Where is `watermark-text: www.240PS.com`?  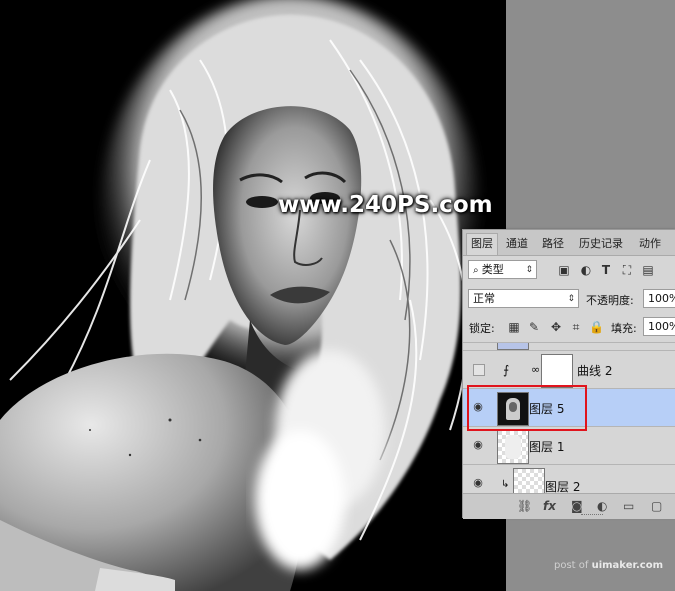
watermark-text: www.240PS.com is located at coordinates (385, 205).